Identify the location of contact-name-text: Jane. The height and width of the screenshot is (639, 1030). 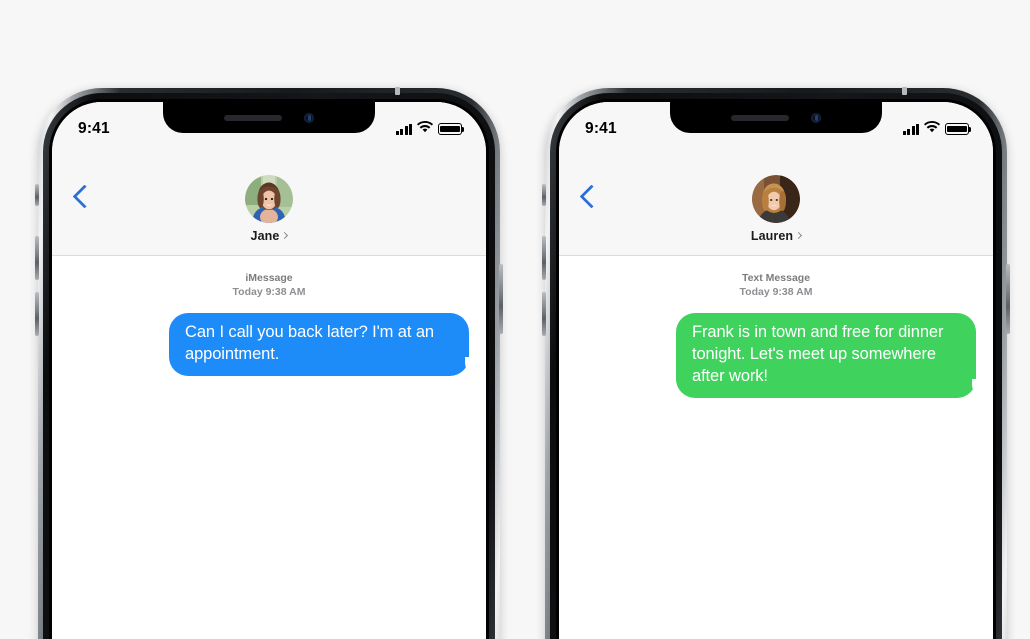
(265, 236).